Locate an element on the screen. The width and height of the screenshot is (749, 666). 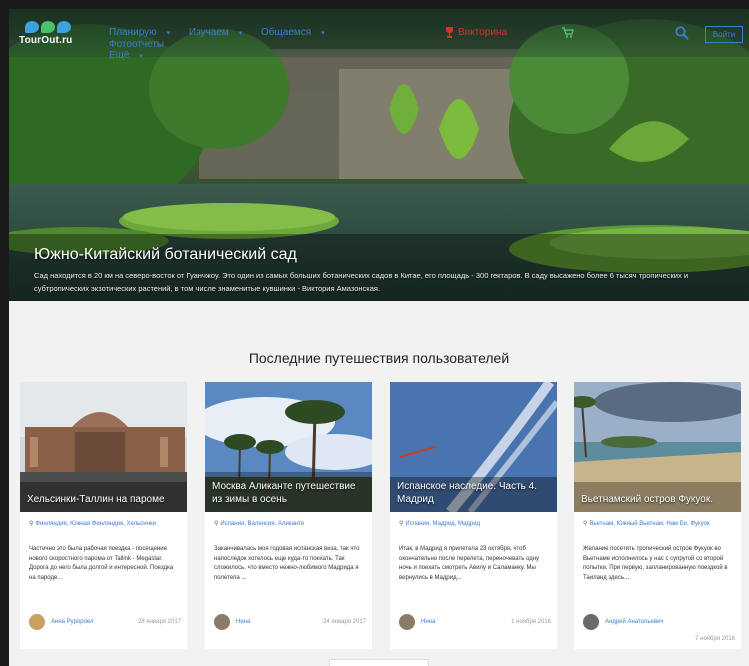
trip-card-author: Андрей Анатольевич 7 ноября 2016 is located at coordinates (659, 628).